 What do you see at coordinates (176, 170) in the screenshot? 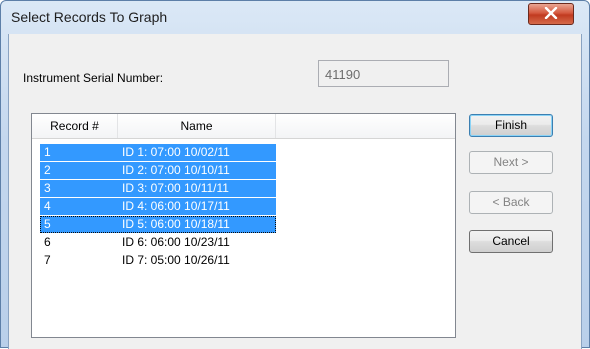
I see `record-name: ID 2: 07:00 10/10/11` at bounding box center [176, 170].